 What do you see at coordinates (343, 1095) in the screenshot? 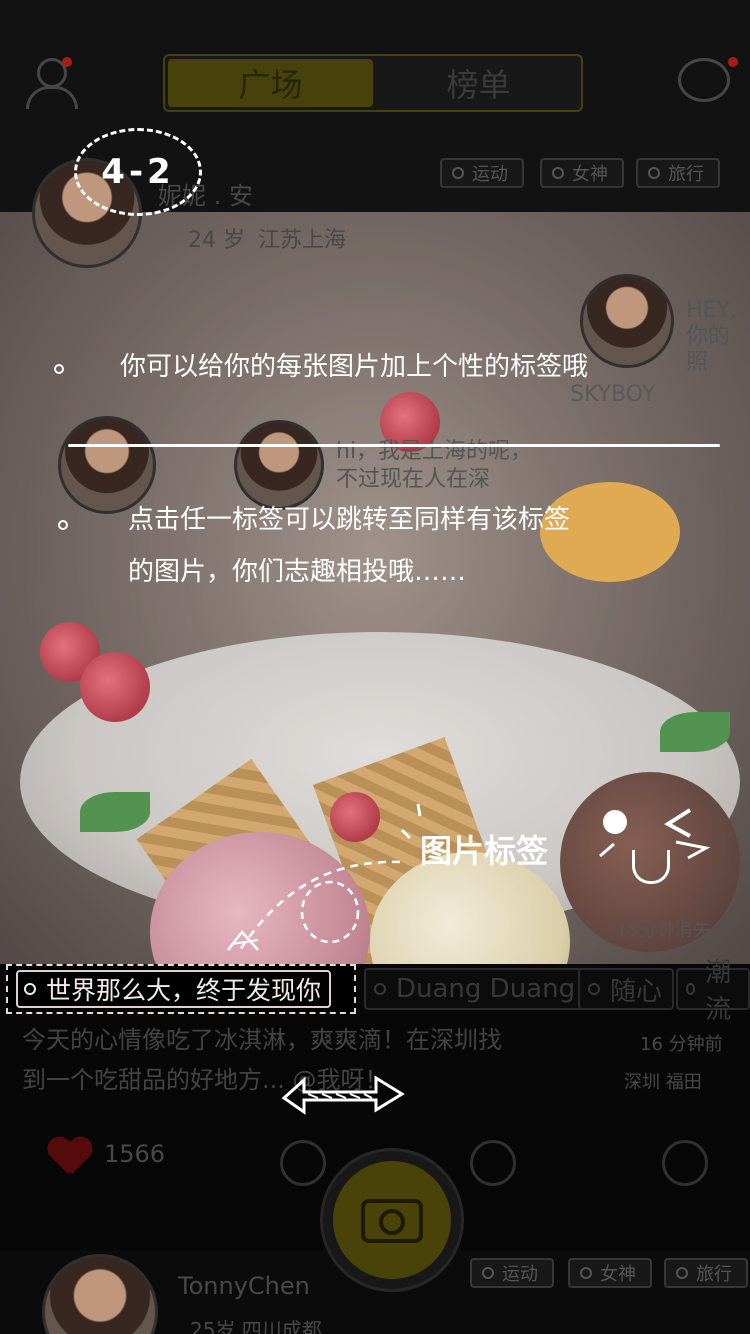
I see `swipe-arrow-icon` at bounding box center [343, 1095].